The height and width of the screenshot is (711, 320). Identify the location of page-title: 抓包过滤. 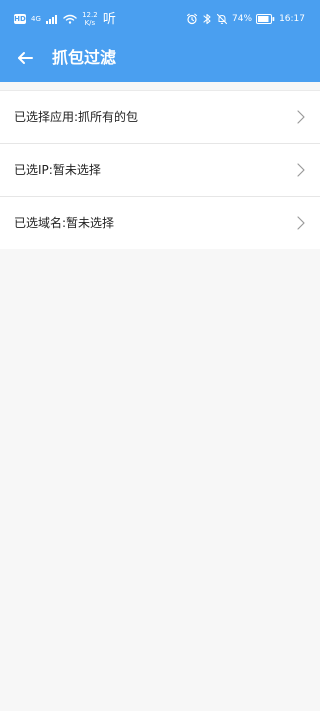
(84, 57).